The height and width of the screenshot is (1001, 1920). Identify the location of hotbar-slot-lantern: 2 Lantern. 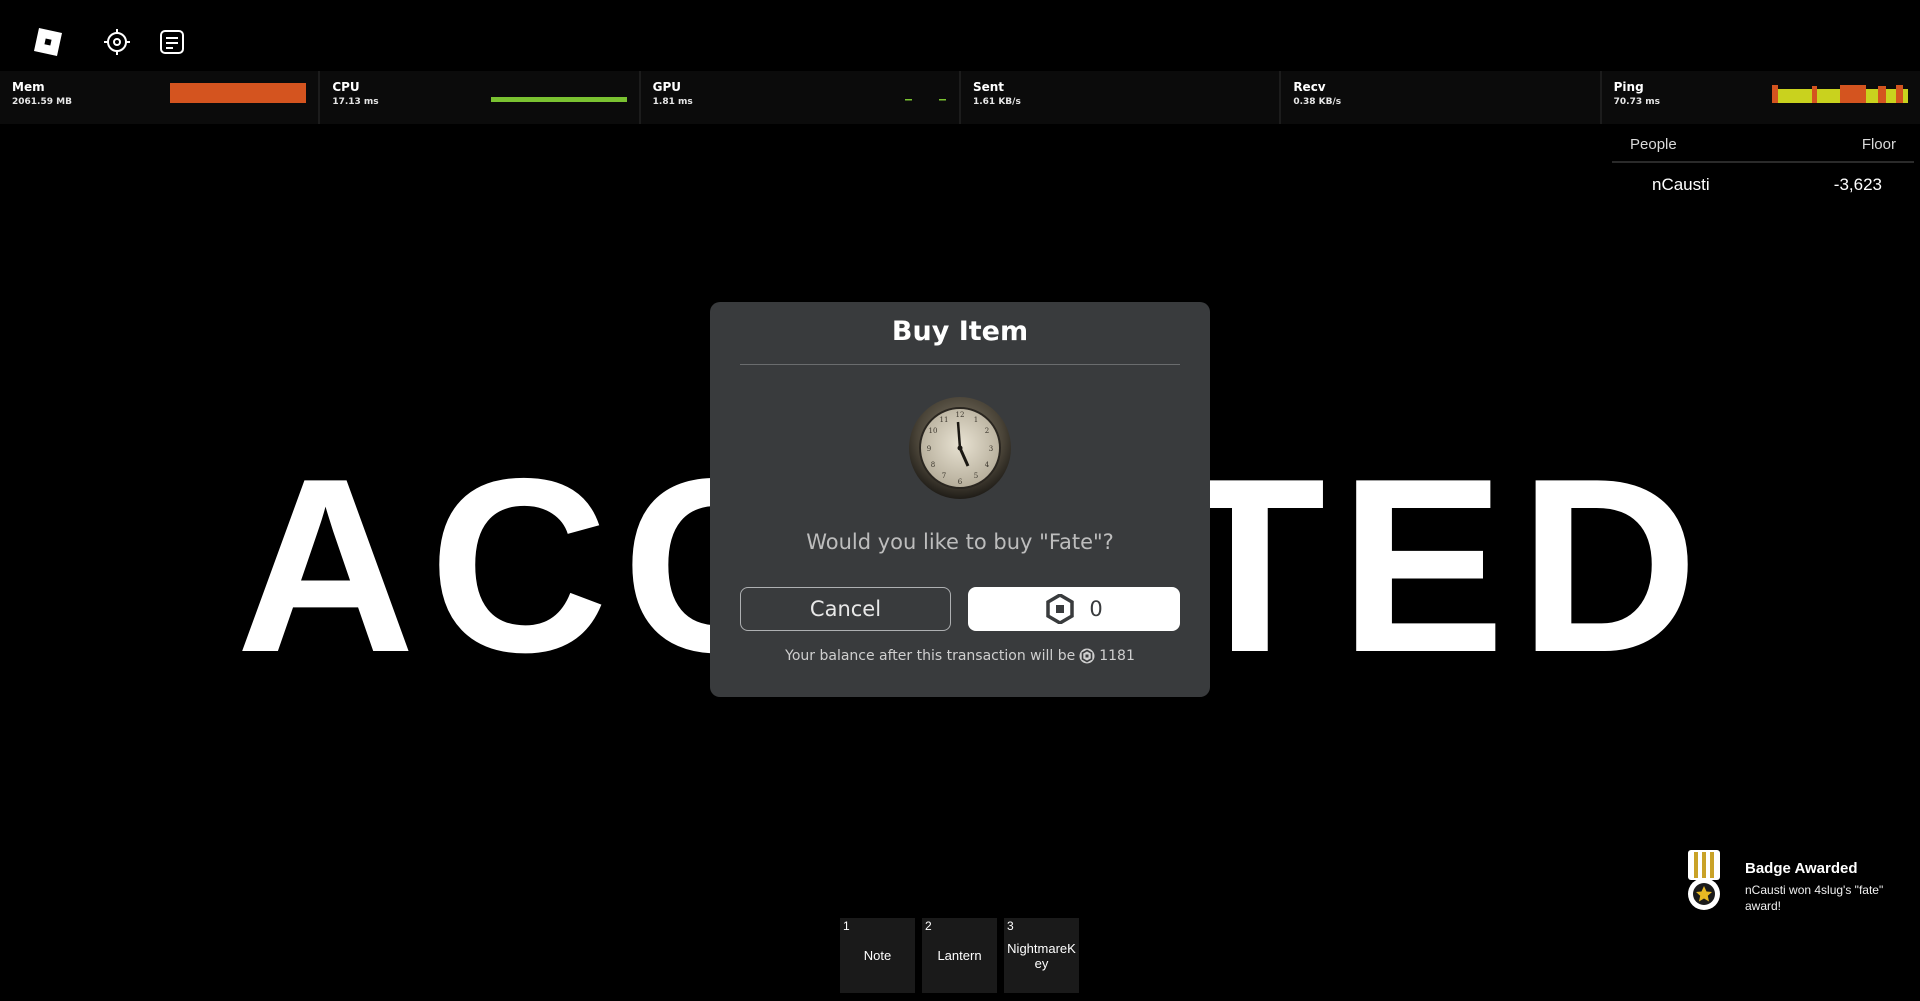
(959, 955).